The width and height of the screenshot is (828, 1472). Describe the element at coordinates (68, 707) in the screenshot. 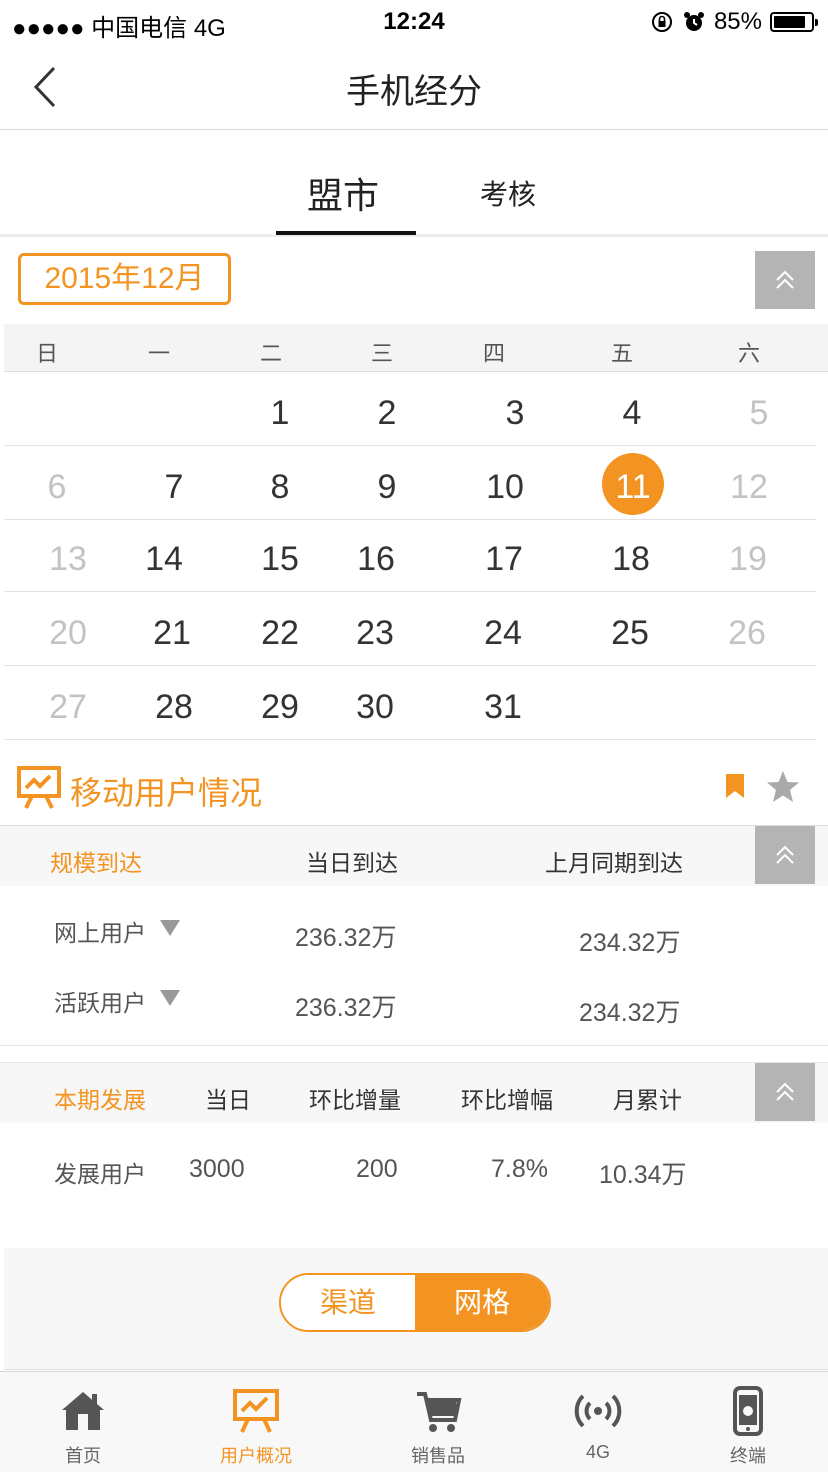

I see `calendar-day: 27` at that location.